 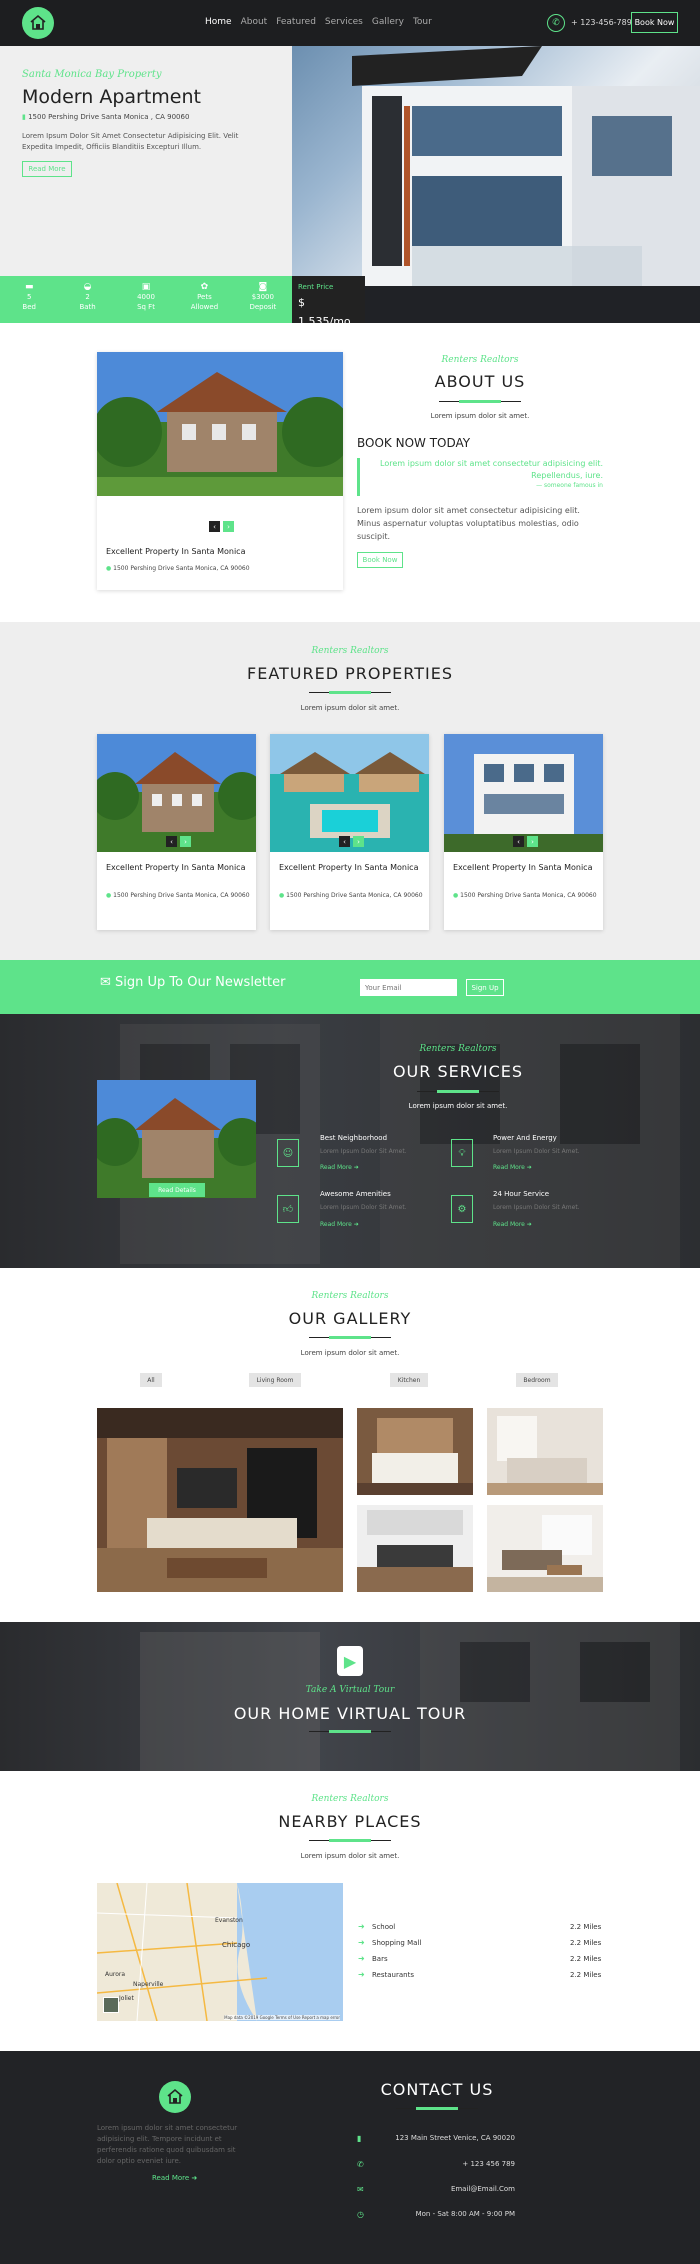 I want to click on footer-read-more: Read More ➜, so click(x=174, y=2178).